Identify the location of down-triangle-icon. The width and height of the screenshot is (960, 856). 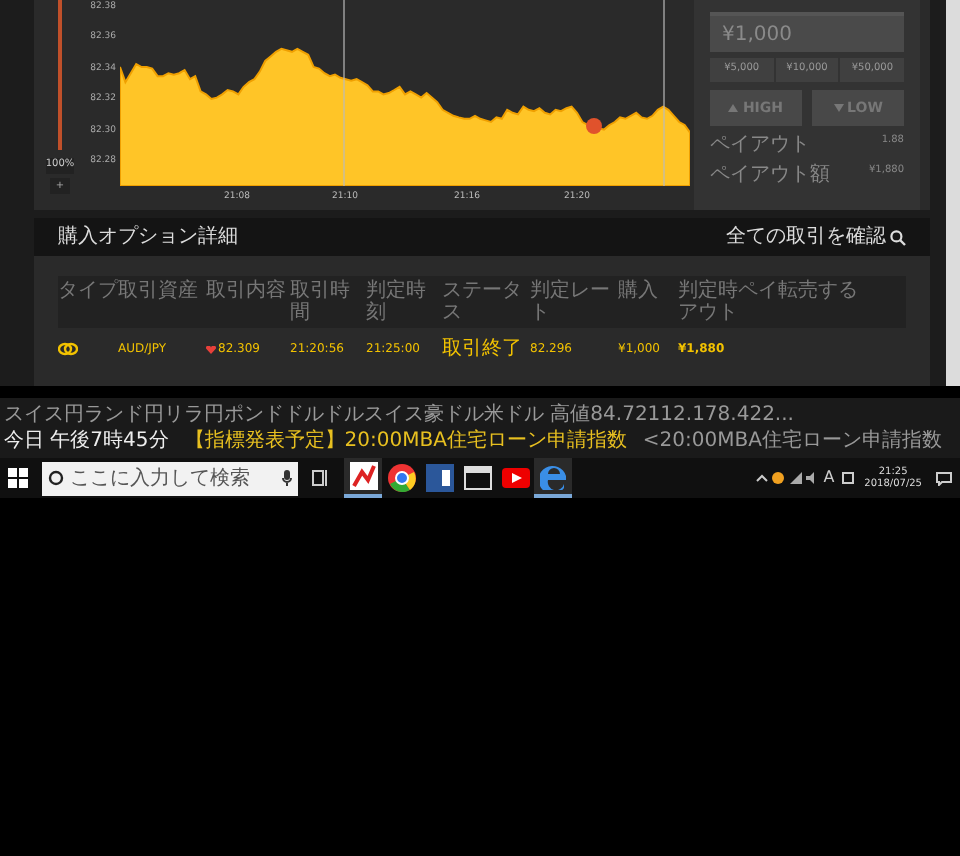
(838, 108).